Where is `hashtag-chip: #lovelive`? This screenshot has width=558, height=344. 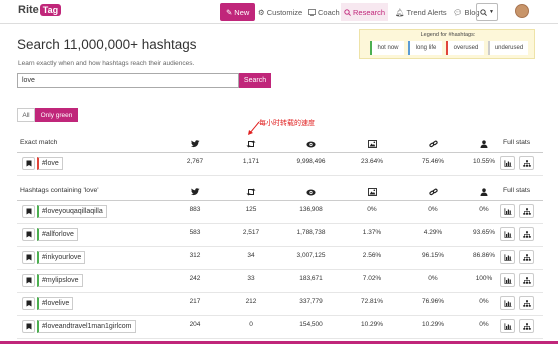
hashtag-chip: #lovelive is located at coordinates (55, 303).